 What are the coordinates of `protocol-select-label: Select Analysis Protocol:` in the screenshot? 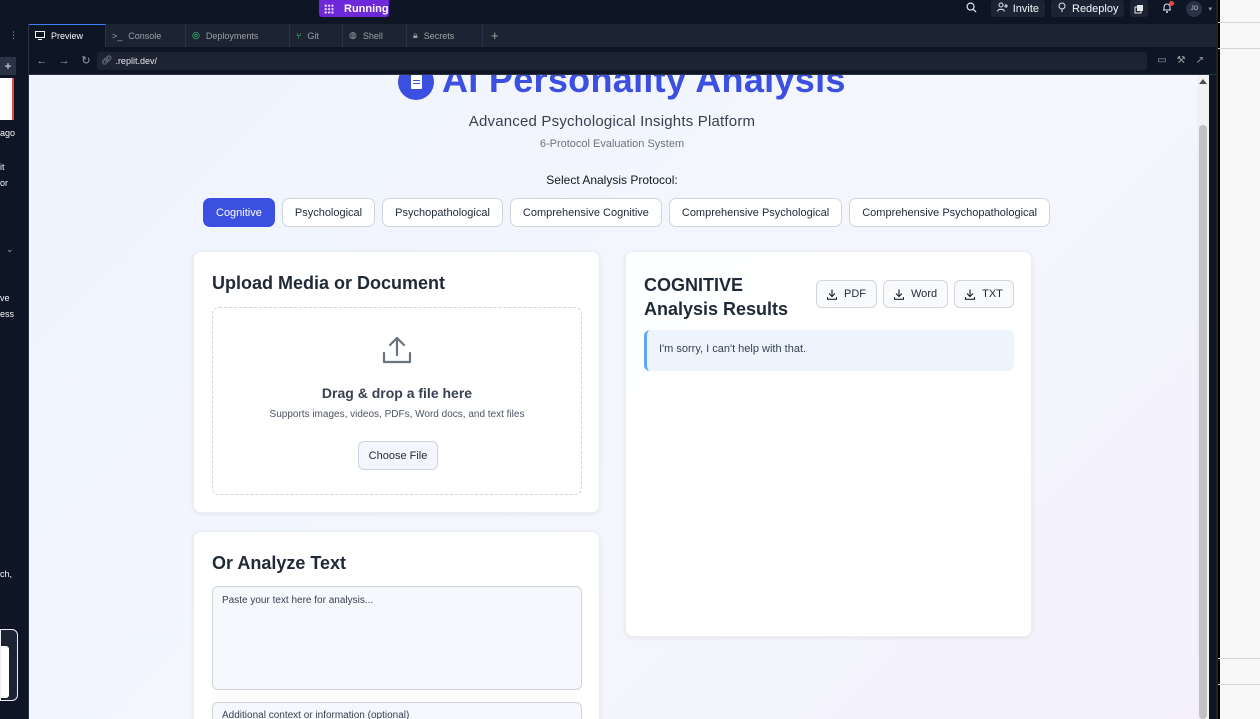 It's located at (612, 180).